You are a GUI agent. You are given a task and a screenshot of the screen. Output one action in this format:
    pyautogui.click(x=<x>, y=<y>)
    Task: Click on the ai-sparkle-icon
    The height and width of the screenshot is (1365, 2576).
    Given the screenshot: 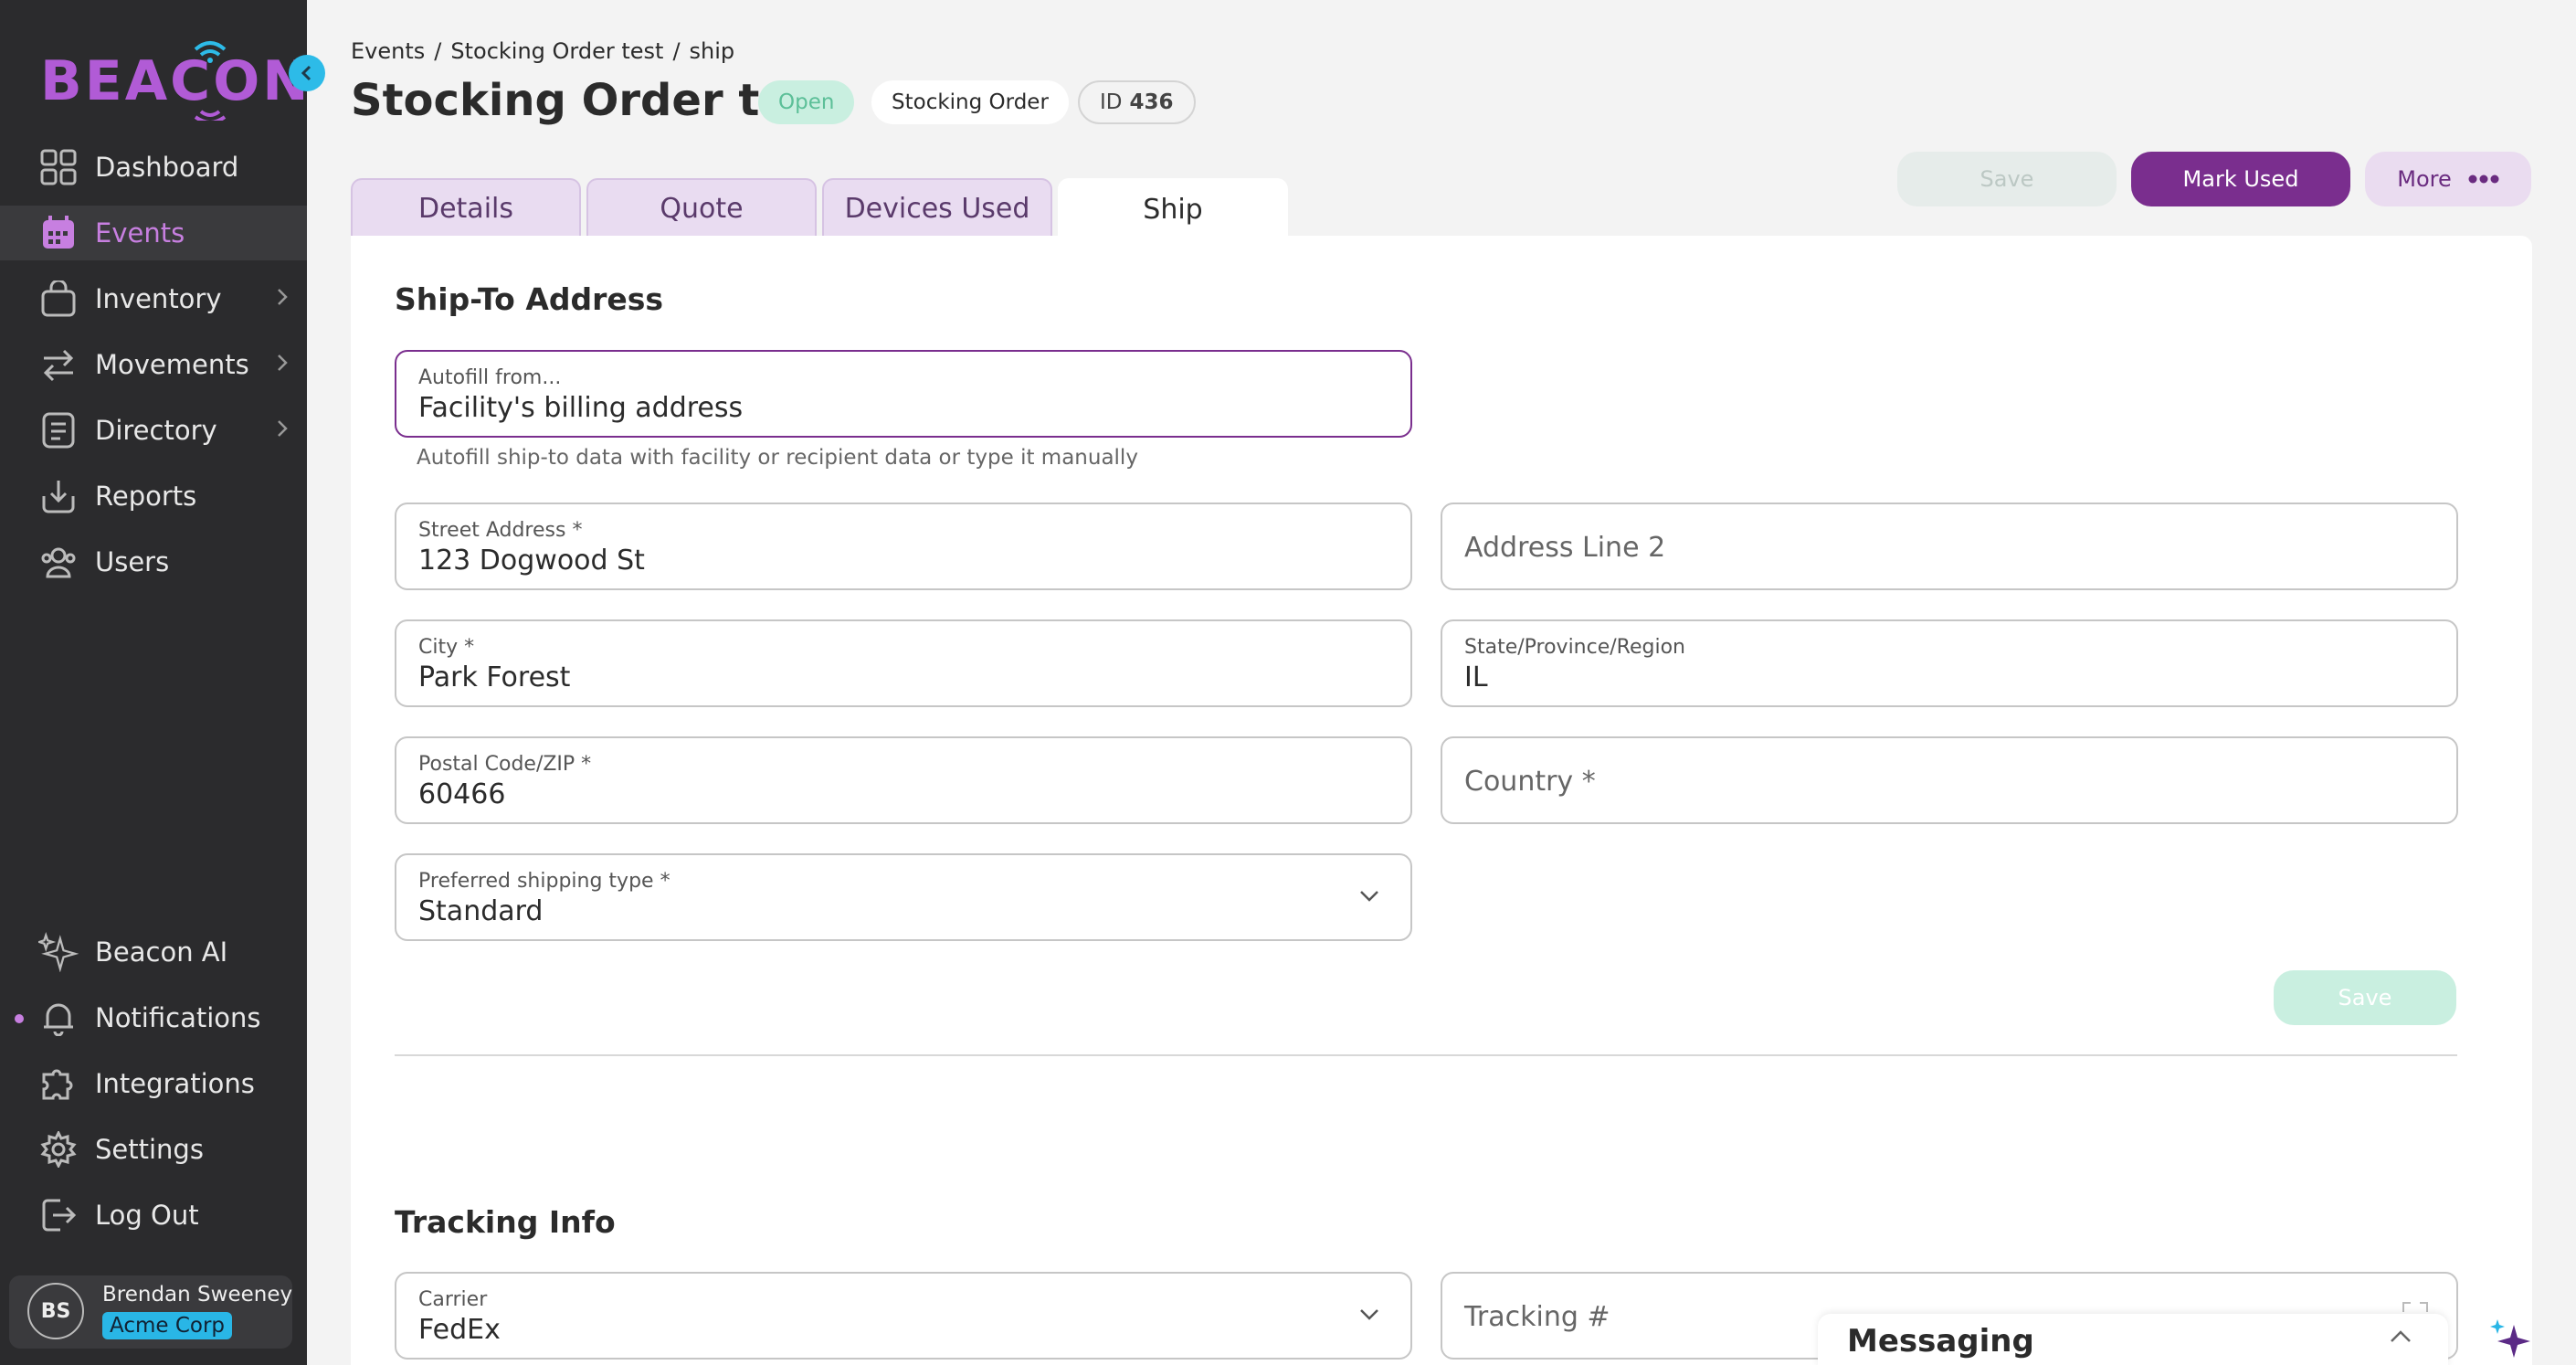 What is the action you would take?
    pyautogui.click(x=2510, y=1339)
    